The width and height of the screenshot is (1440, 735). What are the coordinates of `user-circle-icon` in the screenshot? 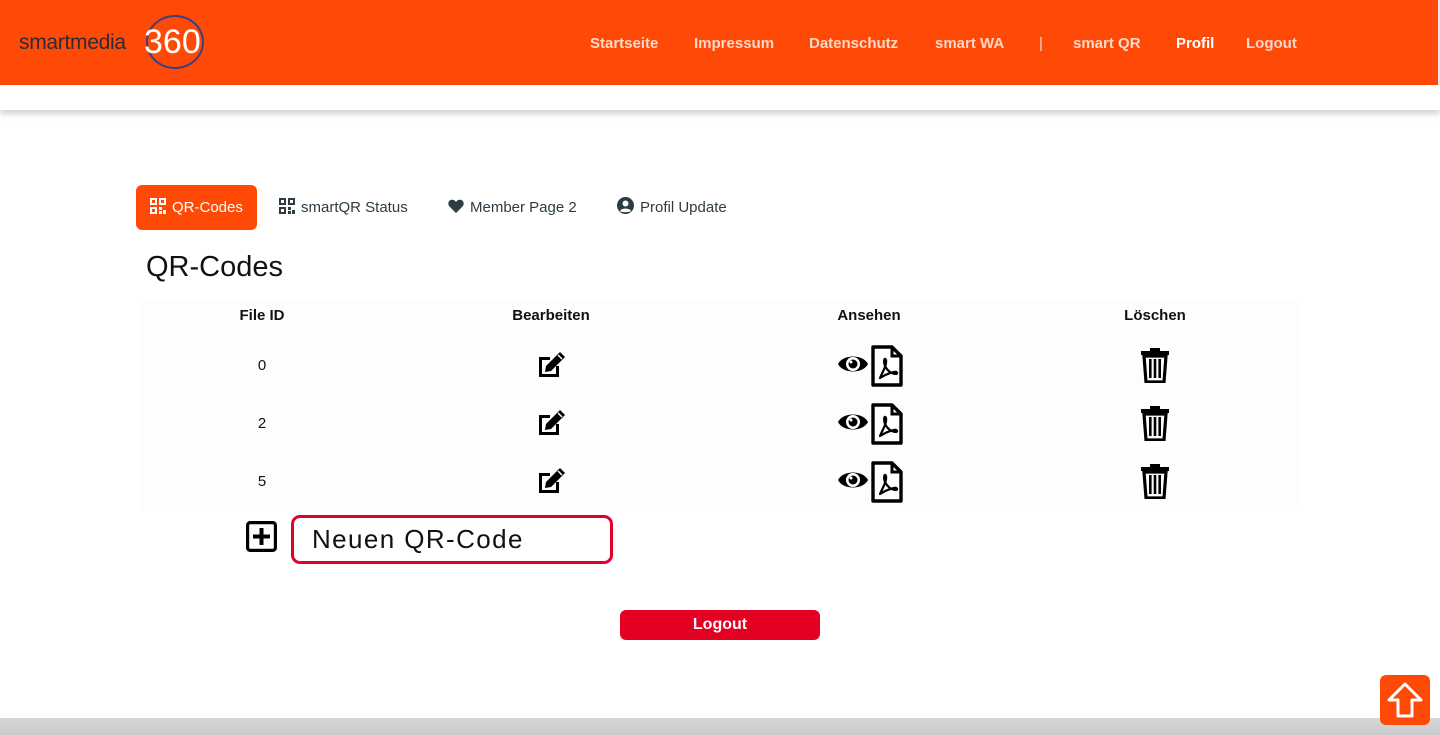 It's located at (625, 207).